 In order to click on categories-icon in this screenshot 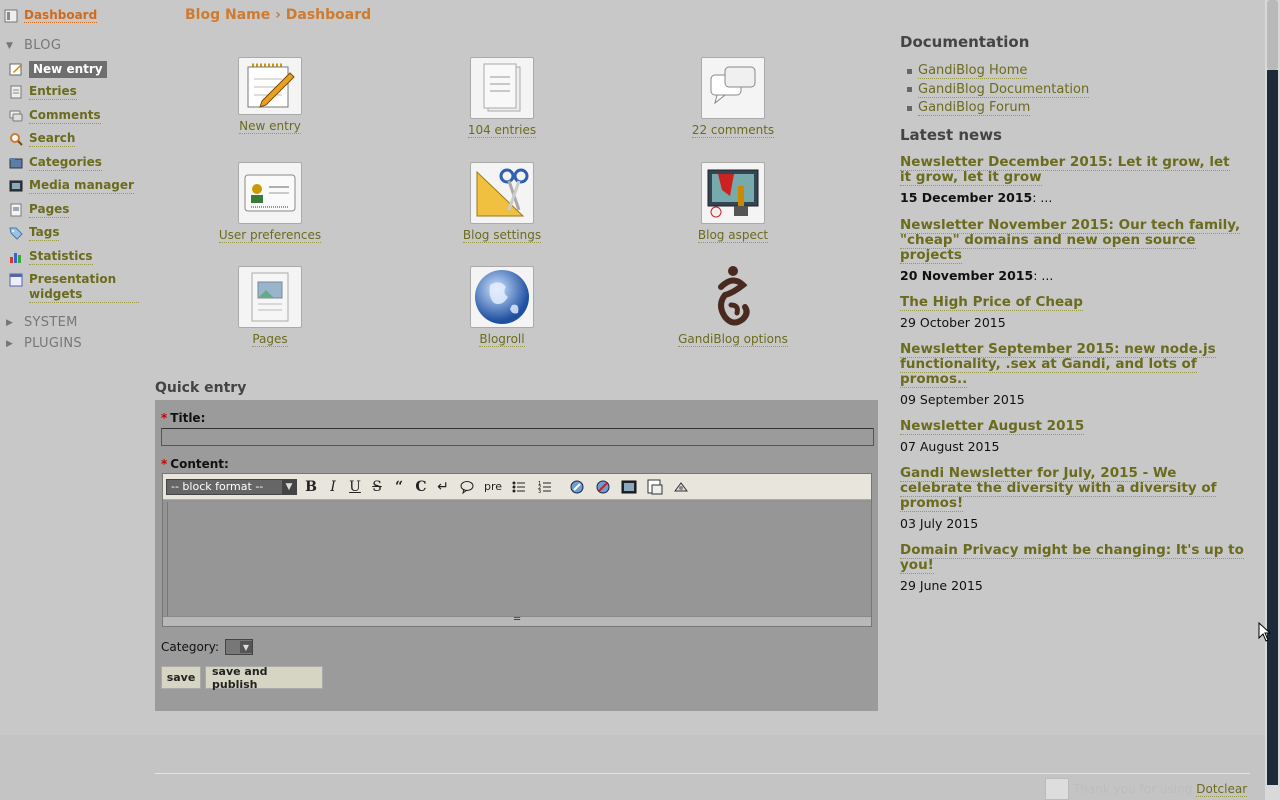, I will do `click(16, 163)`.